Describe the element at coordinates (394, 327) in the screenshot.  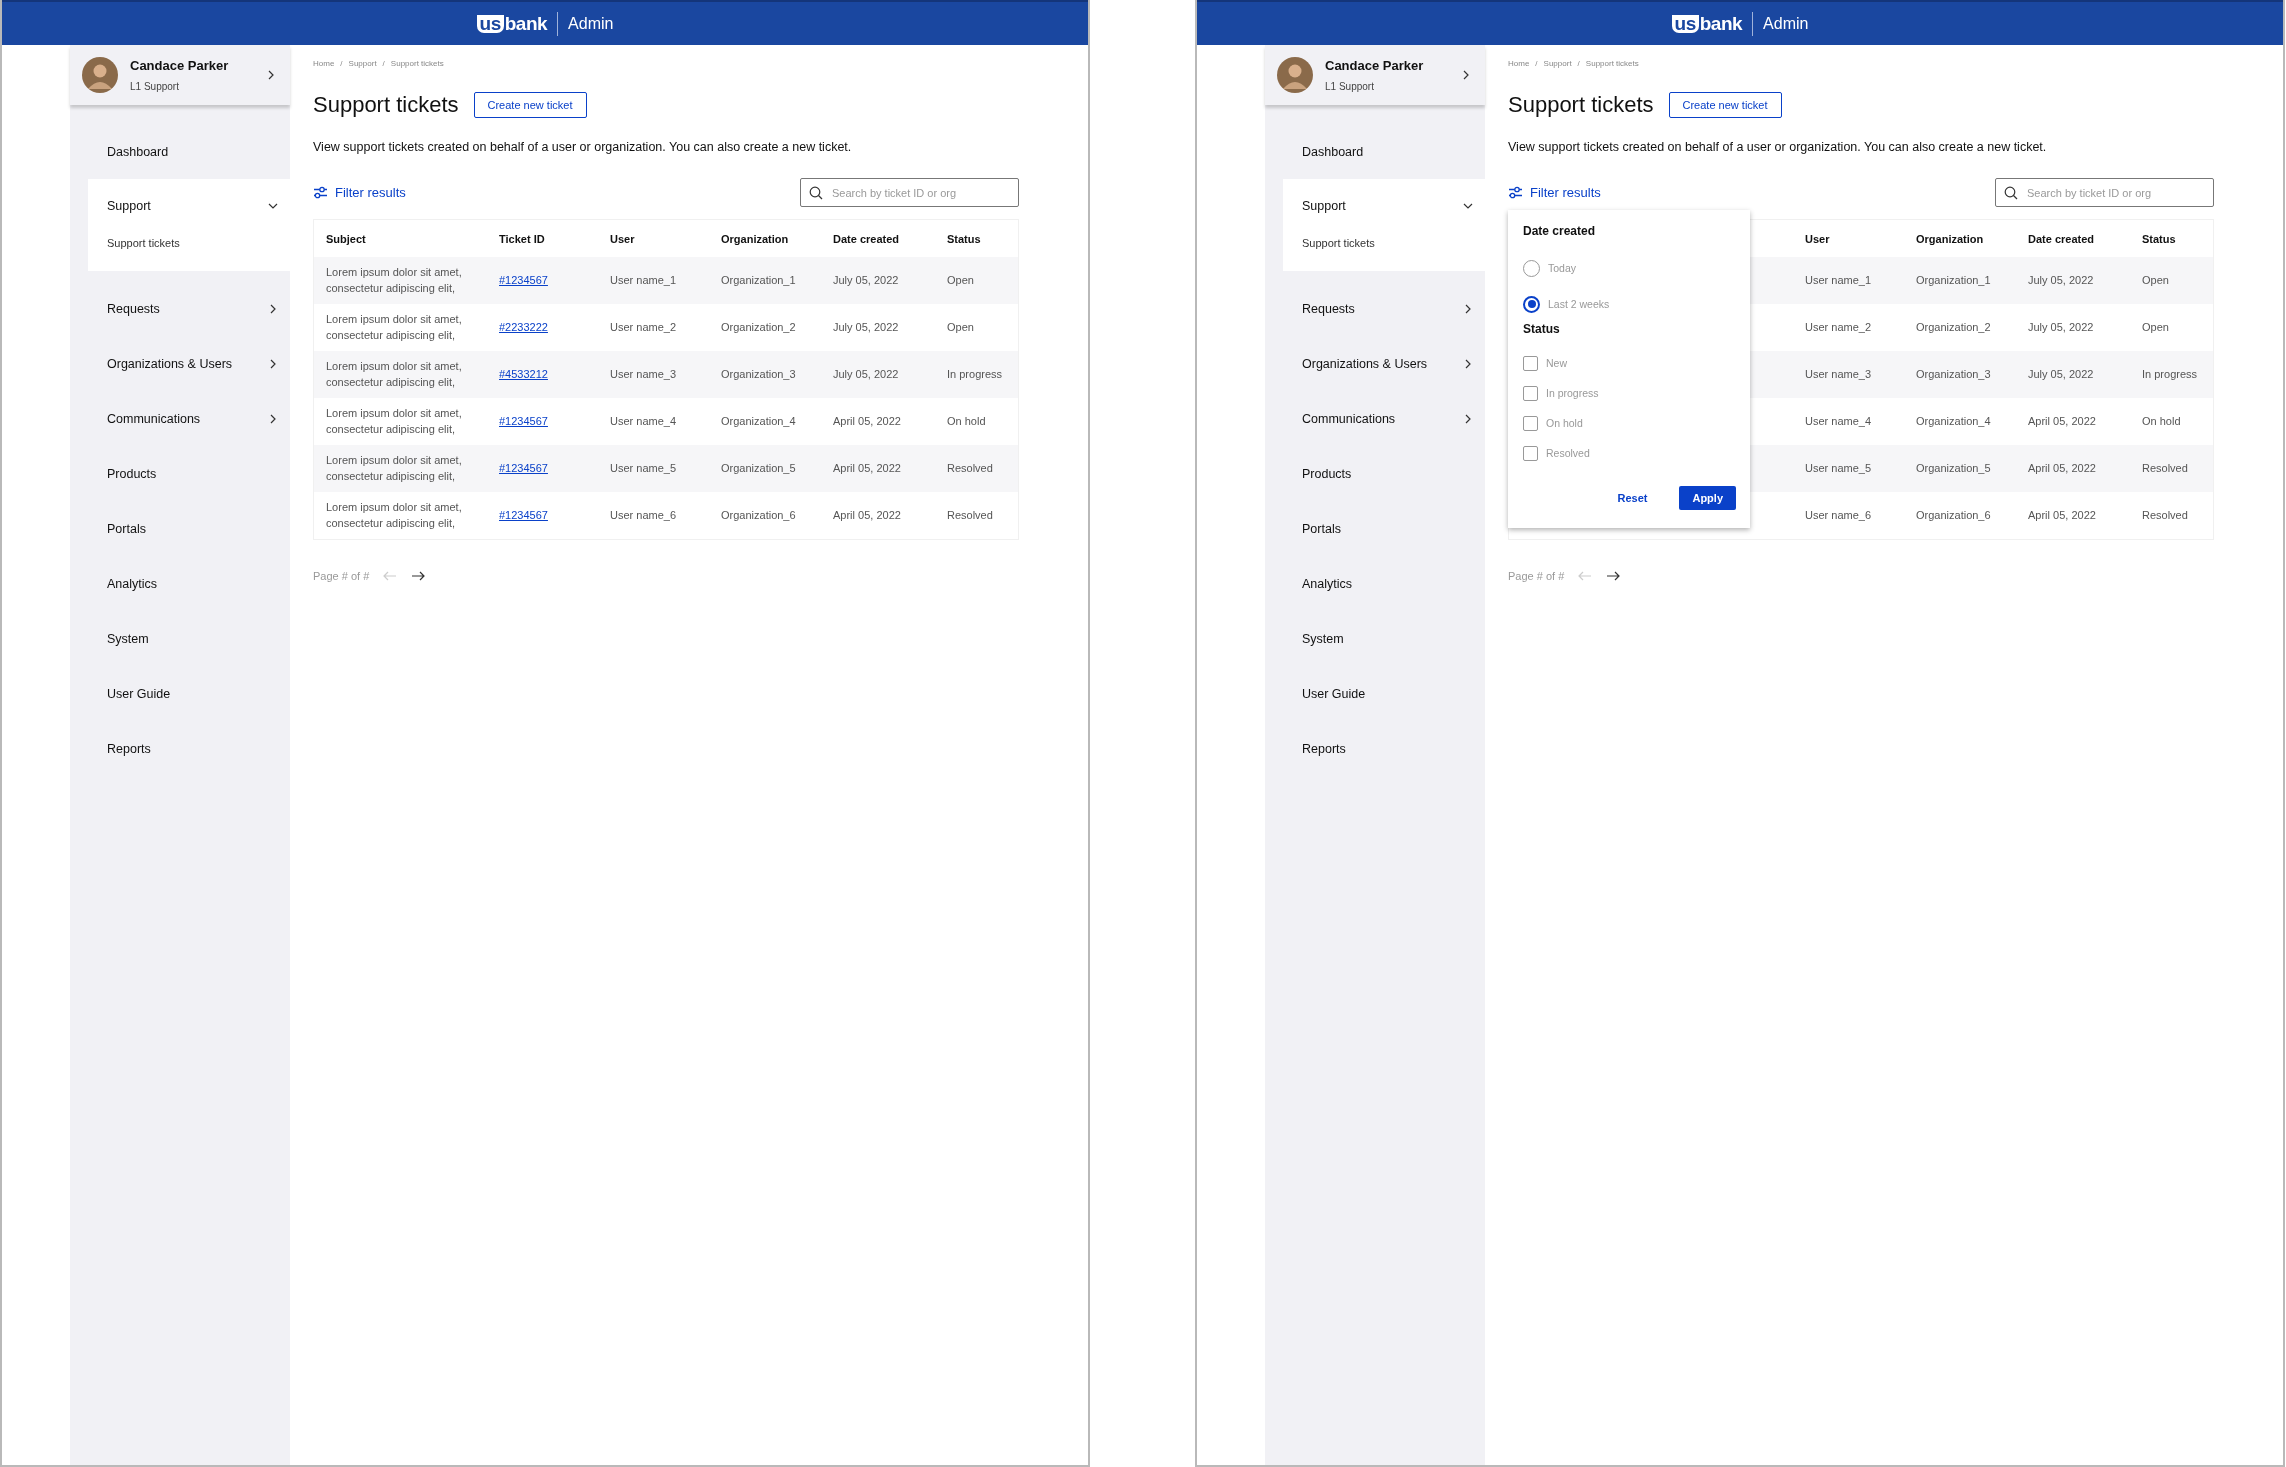
I see `table-cell-text: Lorem ipsum dolor sit amet, consectetur adipiscing elit,` at that location.